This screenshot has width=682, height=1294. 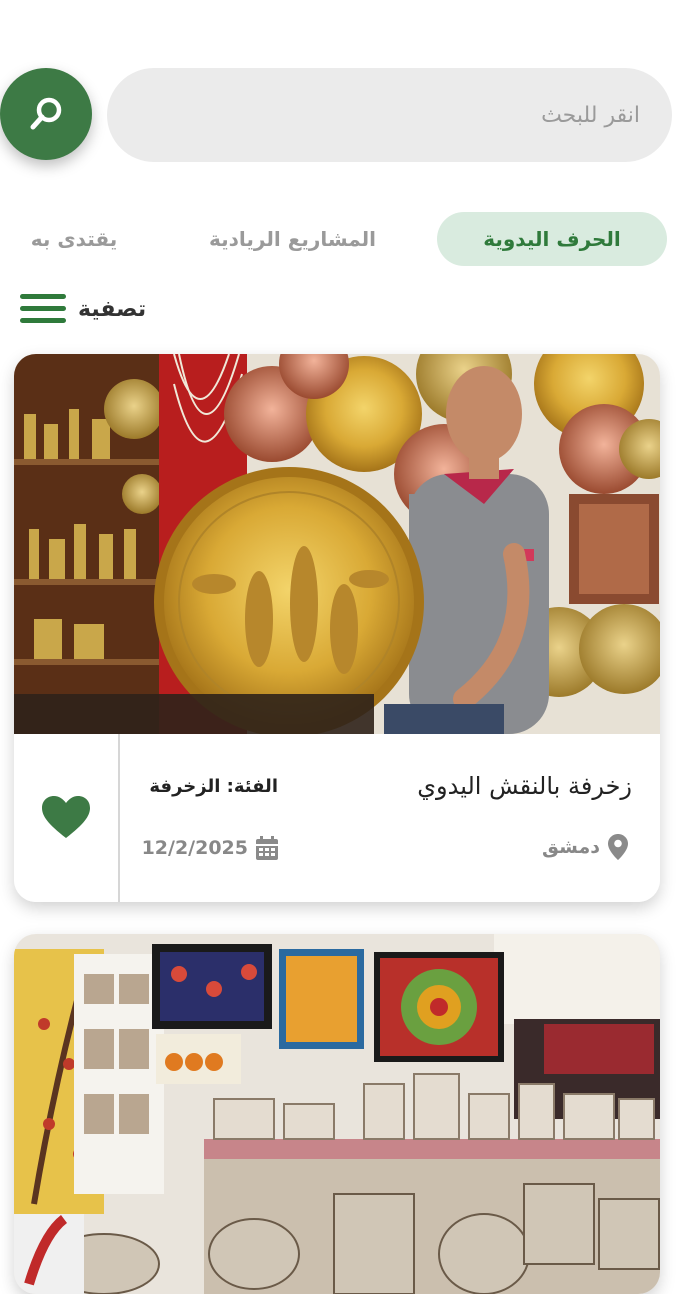 I want to click on location-pin-icon, so click(x=618, y=847).